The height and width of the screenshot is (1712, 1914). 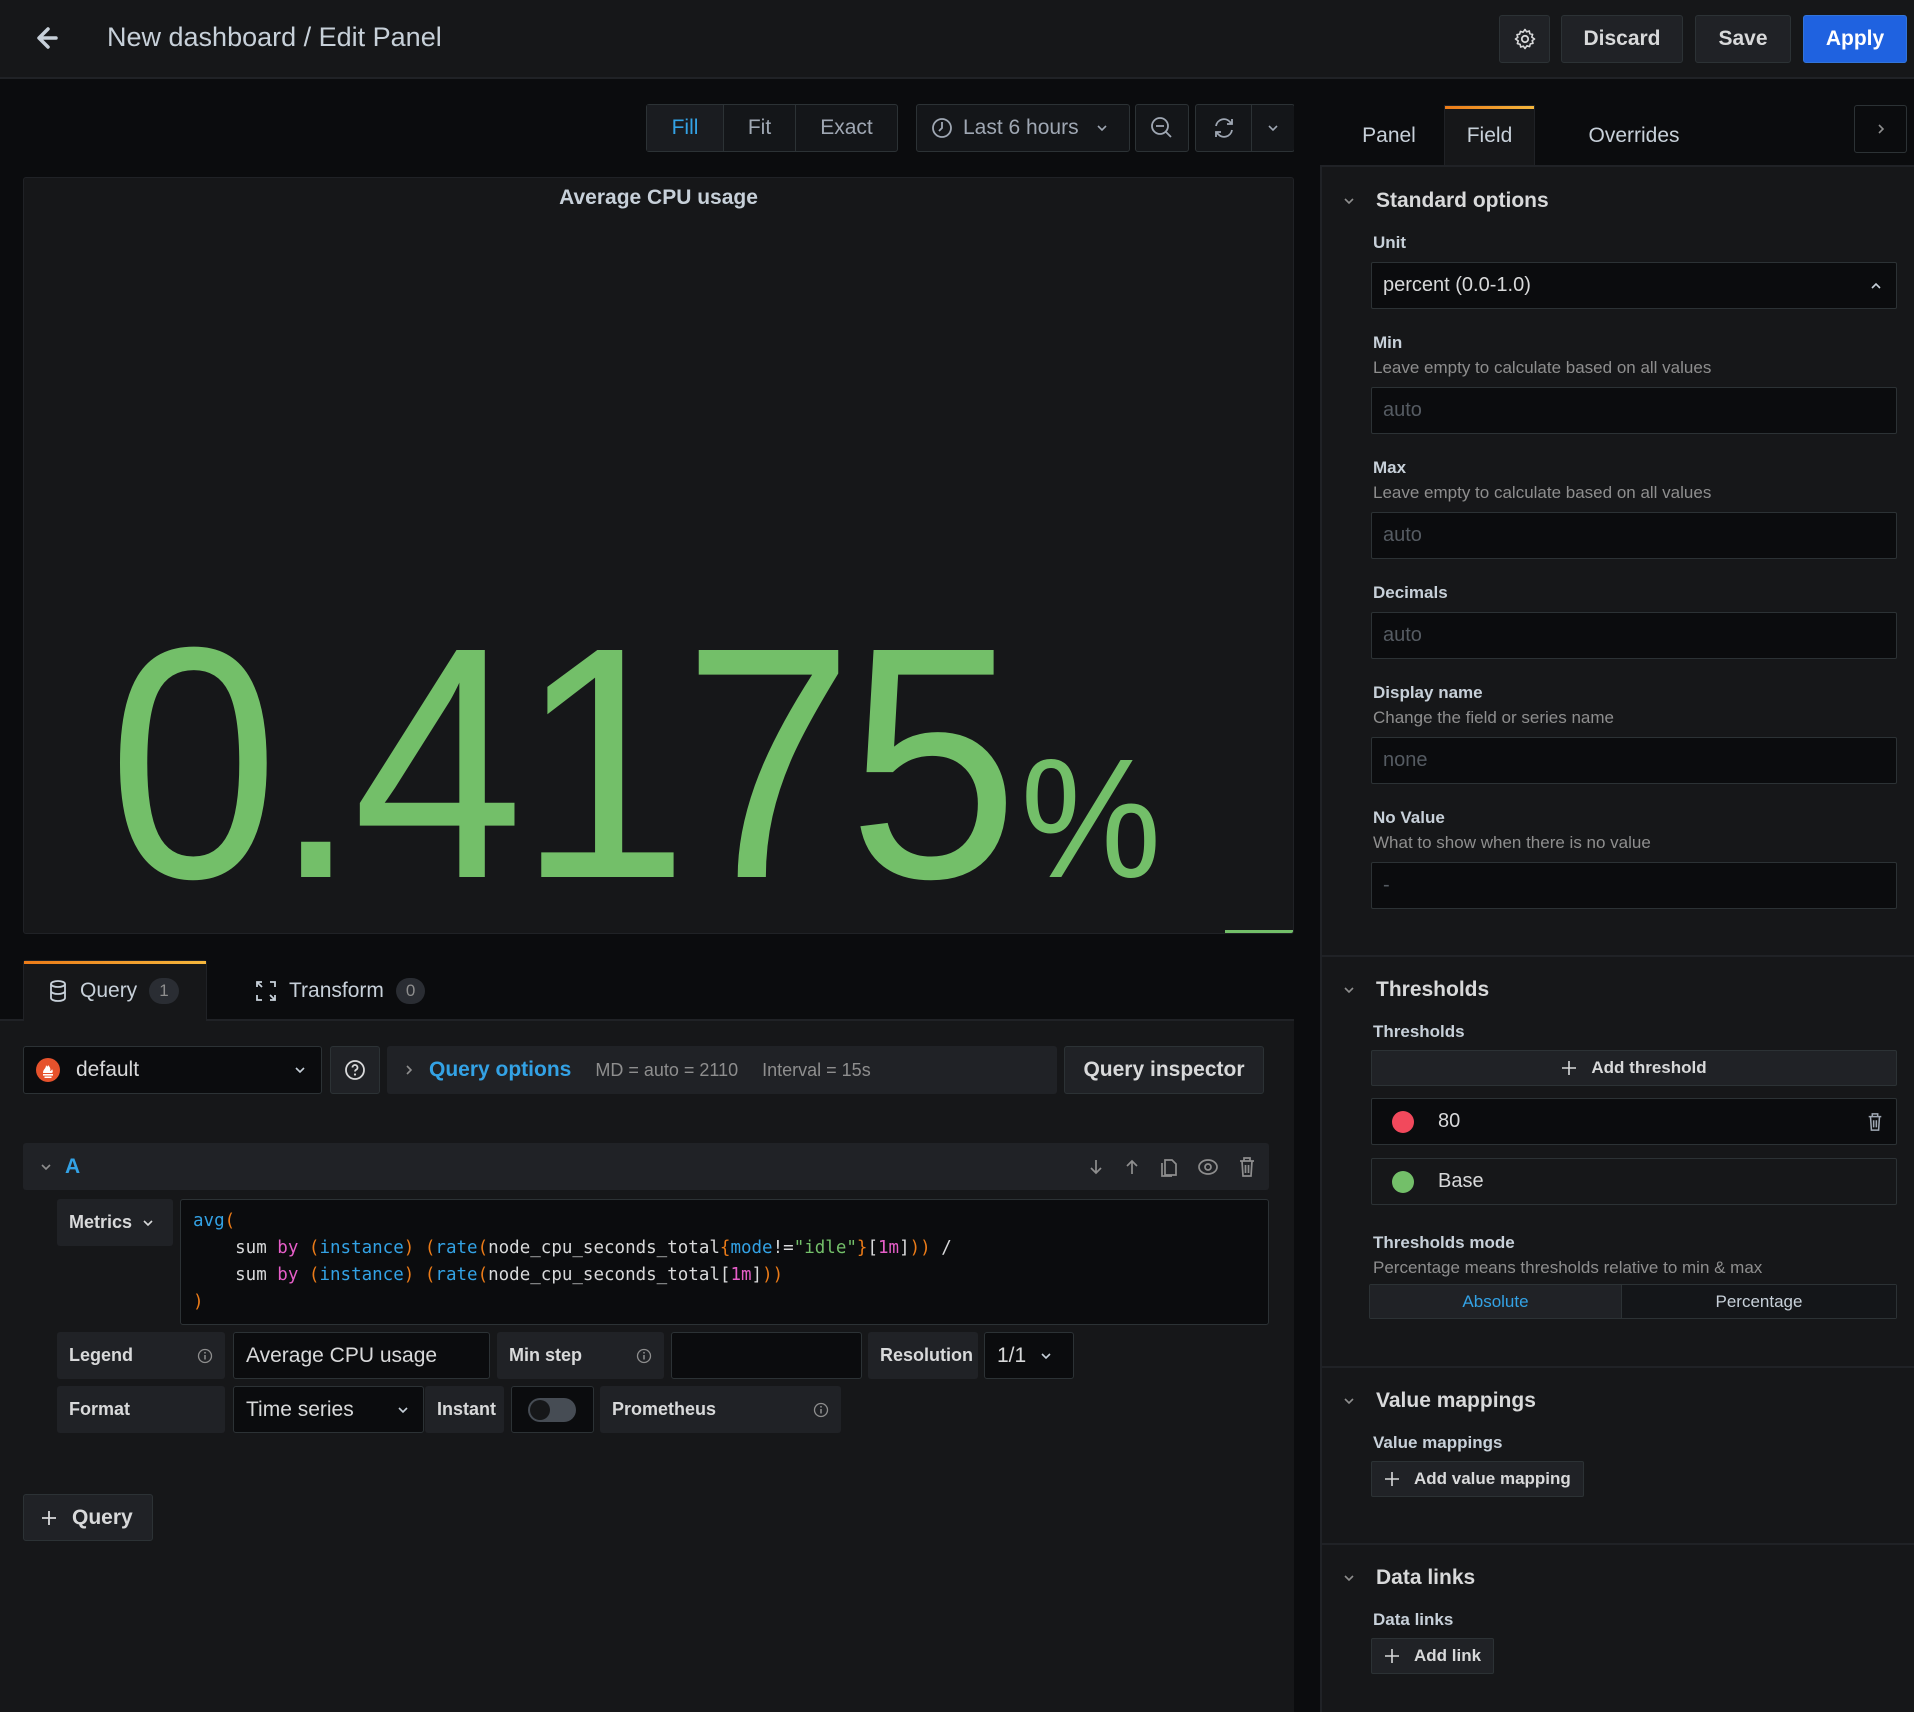 I want to click on add-threshold-button: Add threshold, so click(x=1634, y=1068).